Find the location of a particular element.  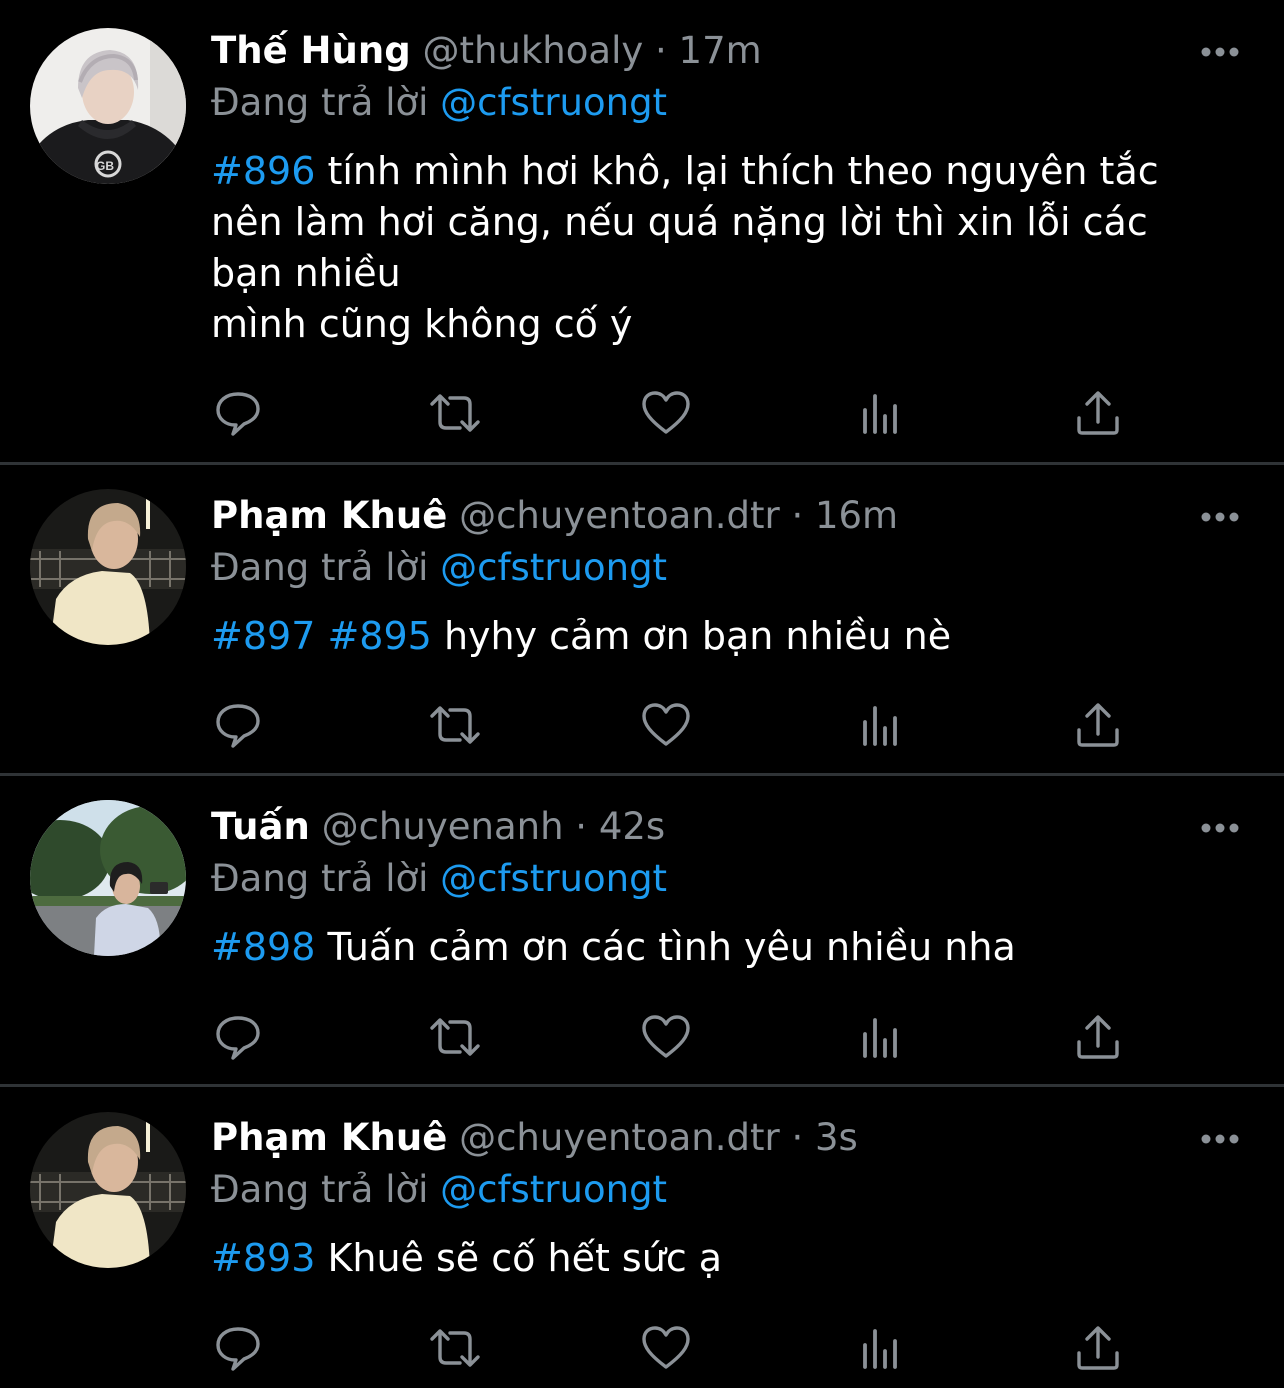

tweet-header: Thế Hùng @thukhoaly · 17m is located at coordinates (486, 51).